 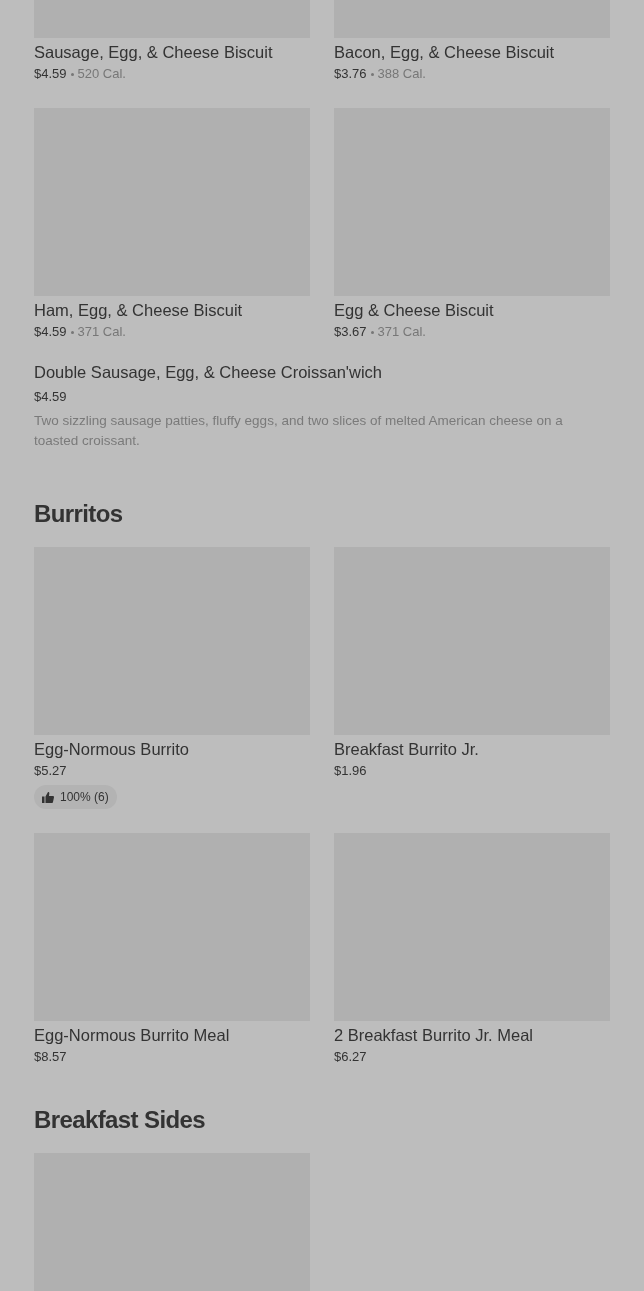 What do you see at coordinates (132, 1035) in the screenshot?
I see `item-name: Egg-Normous Burrito Meal` at bounding box center [132, 1035].